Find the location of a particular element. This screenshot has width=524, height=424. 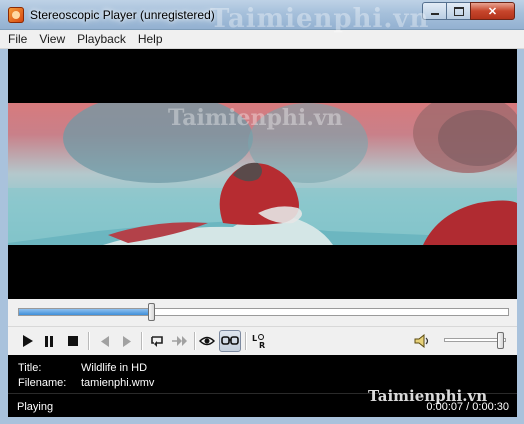

window-frame-left is located at coordinates (4, 236).